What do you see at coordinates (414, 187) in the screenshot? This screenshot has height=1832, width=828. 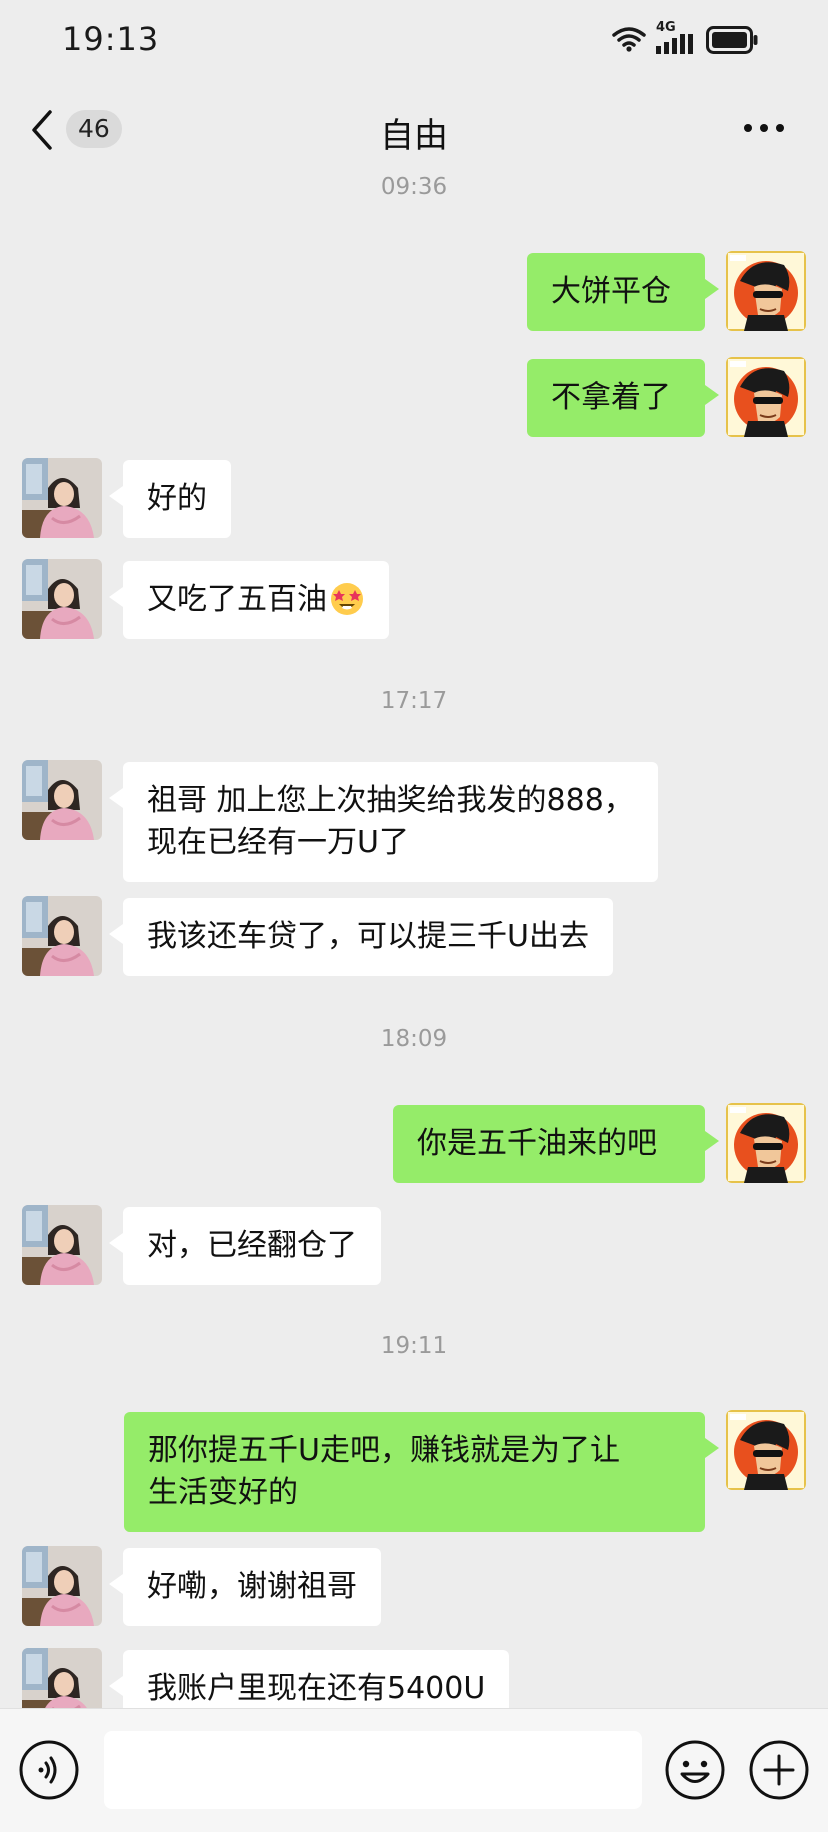 I see `message-timestamp: 09:36` at bounding box center [414, 187].